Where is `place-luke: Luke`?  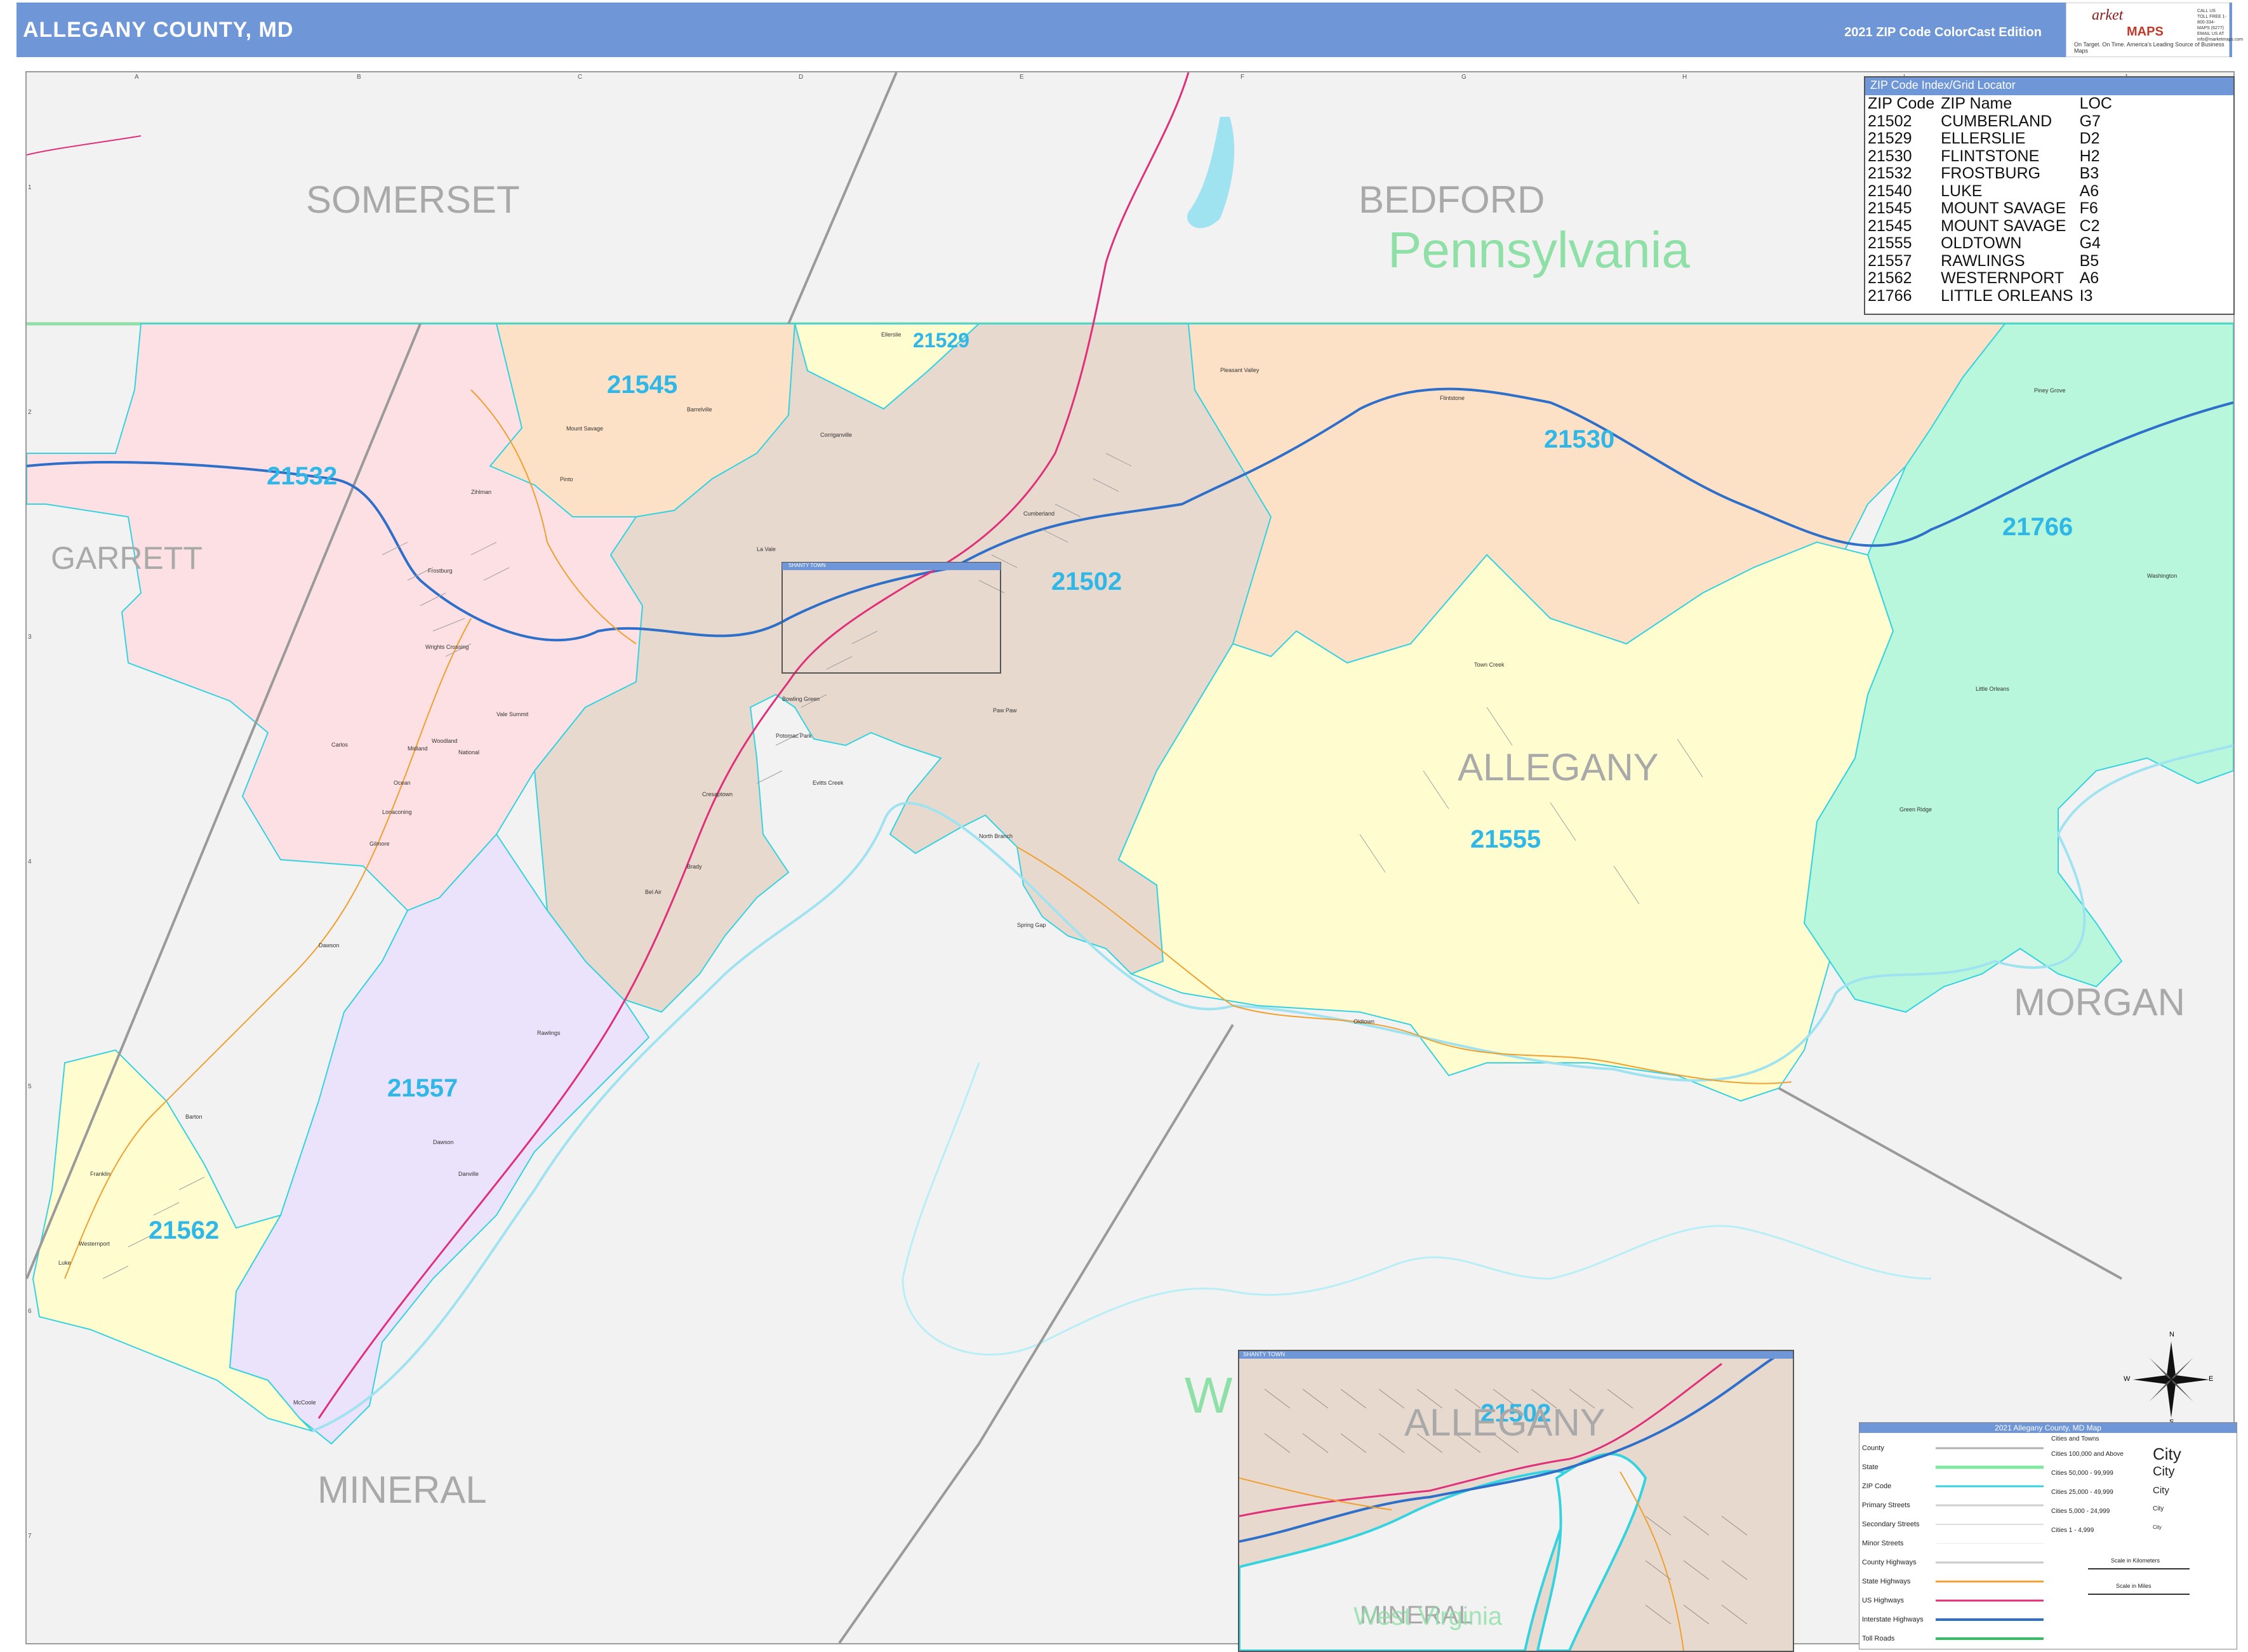 place-luke: Luke is located at coordinates (64, 1263).